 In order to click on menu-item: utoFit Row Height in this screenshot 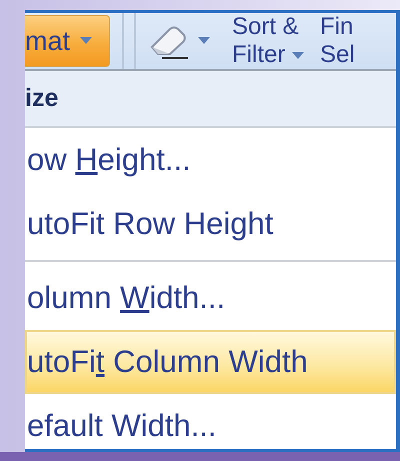, I will do `click(210, 224)`.